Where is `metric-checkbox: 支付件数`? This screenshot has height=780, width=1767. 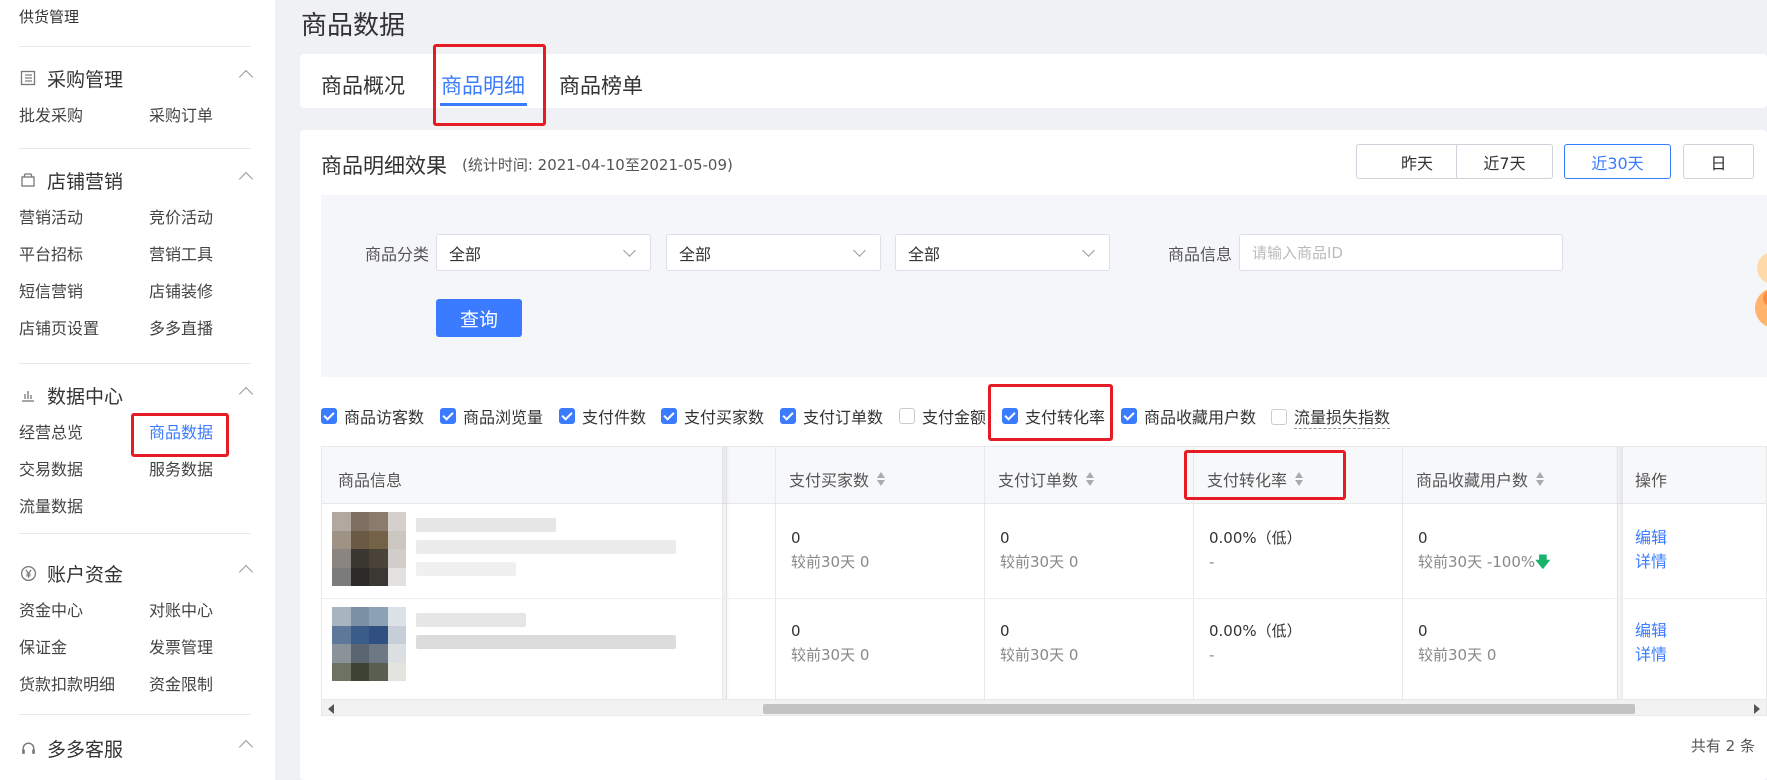 metric-checkbox: 支付件数 is located at coordinates (602, 416).